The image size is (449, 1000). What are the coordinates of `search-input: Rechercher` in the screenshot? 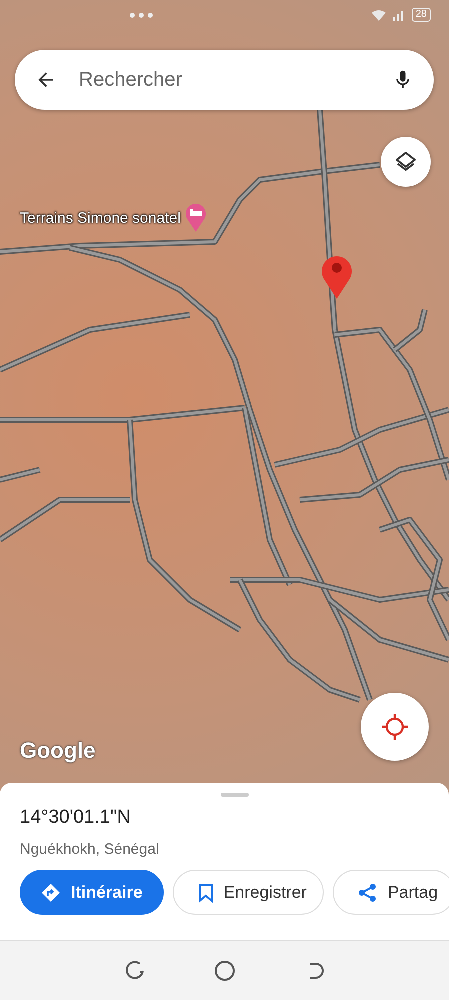 It's located at (224, 80).